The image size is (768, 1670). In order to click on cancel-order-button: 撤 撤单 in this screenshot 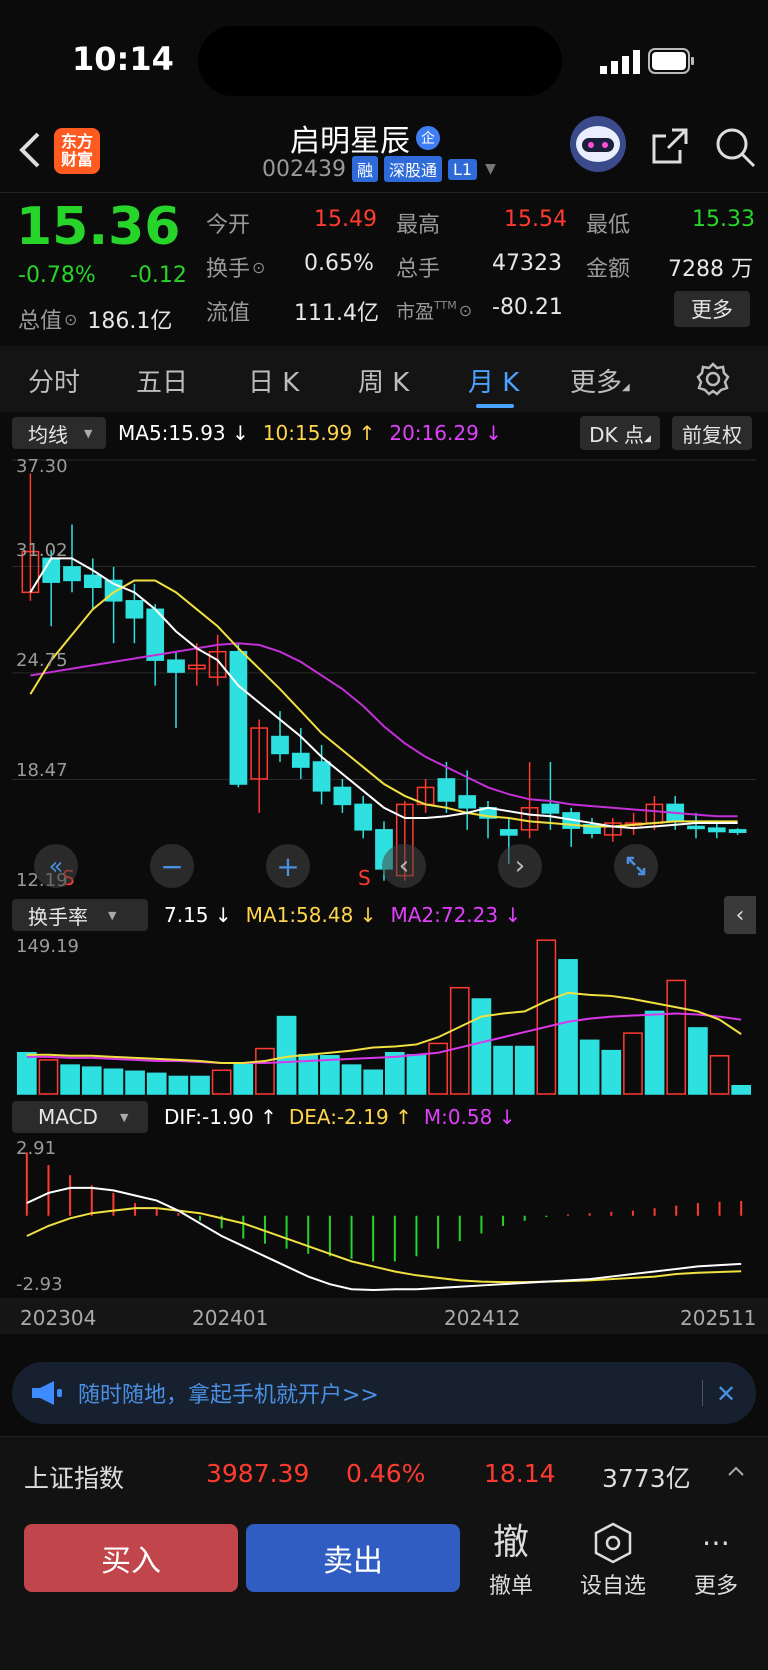, I will do `click(511, 1561)`.